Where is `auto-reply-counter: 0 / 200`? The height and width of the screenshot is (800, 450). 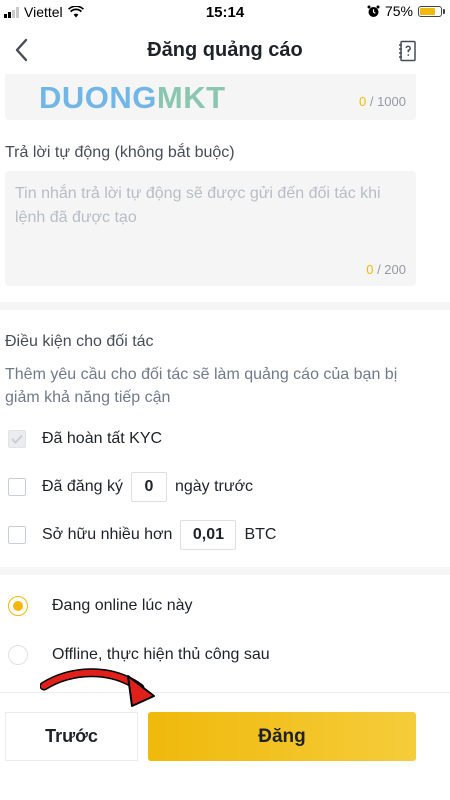 auto-reply-counter: 0 / 200 is located at coordinates (386, 269).